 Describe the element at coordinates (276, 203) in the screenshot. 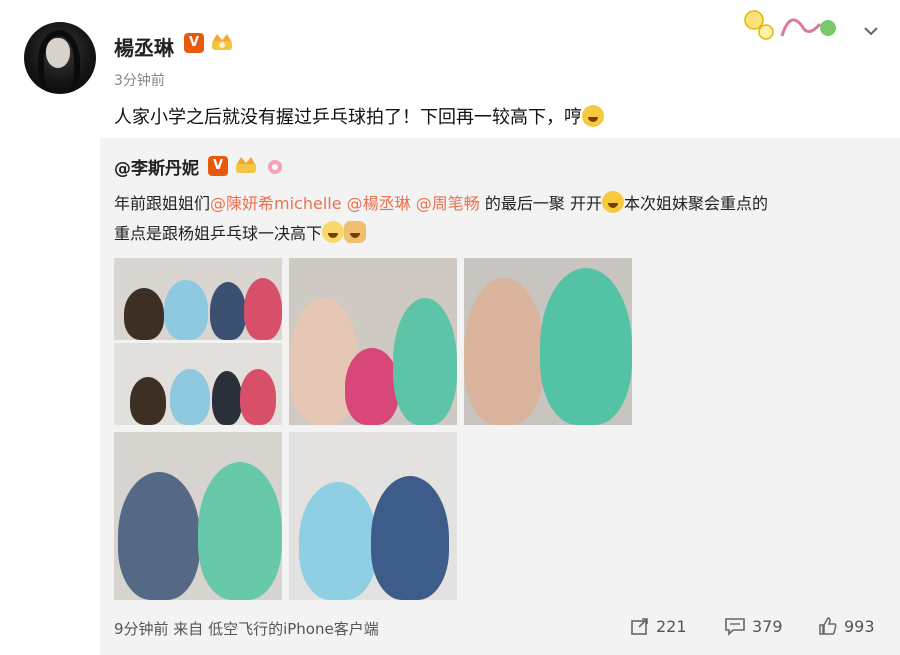

I see `mention-link: @陳妍希michelle` at that location.